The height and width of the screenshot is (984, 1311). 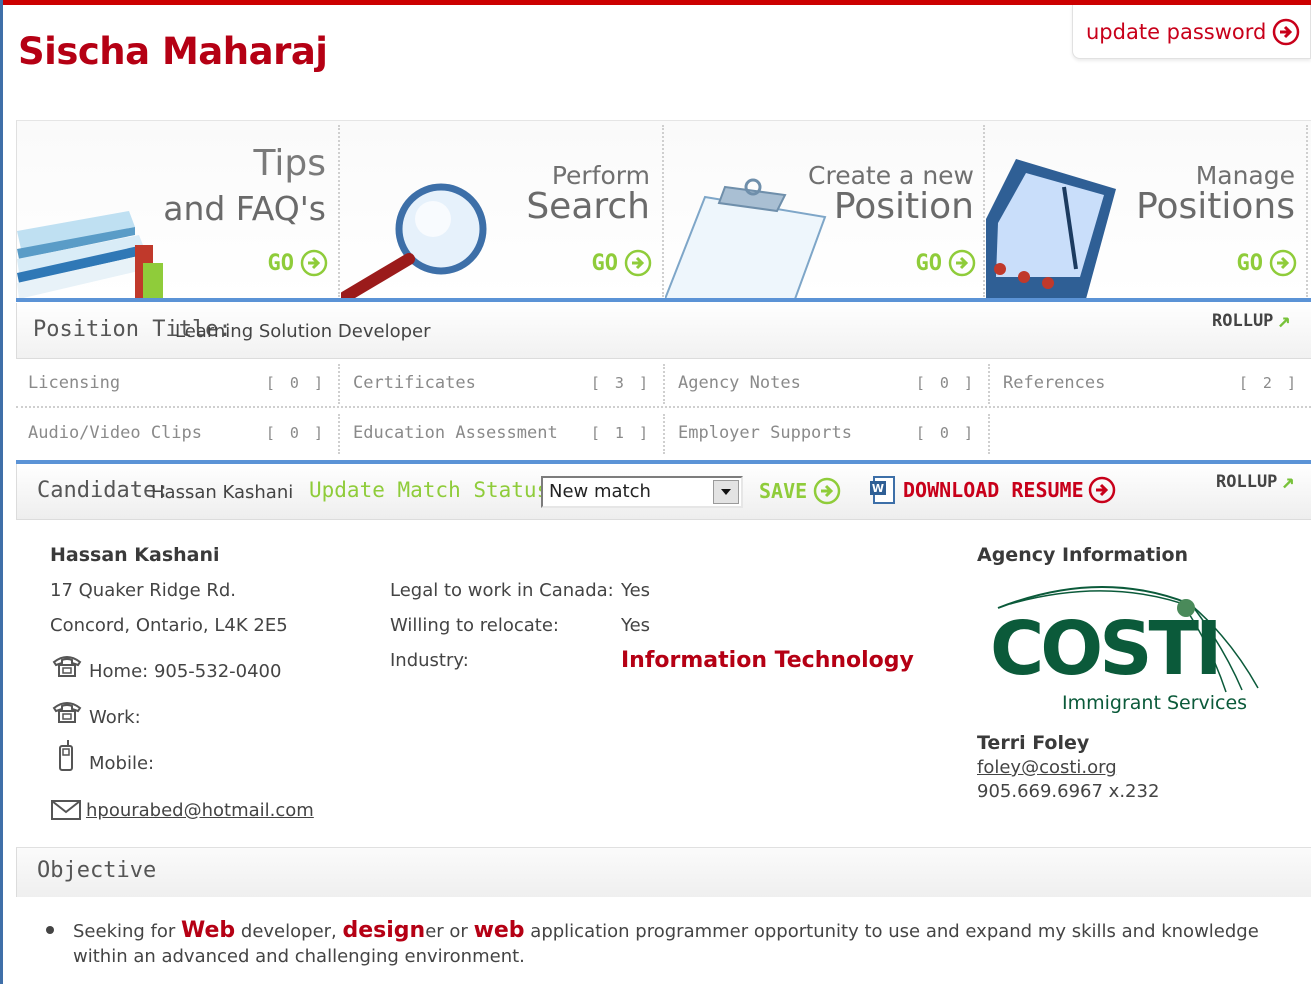 What do you see at coordinates (115, 433) in the screenshot?
I see `section-label: Audio/Video Clips` at bounding box center [115, 433].